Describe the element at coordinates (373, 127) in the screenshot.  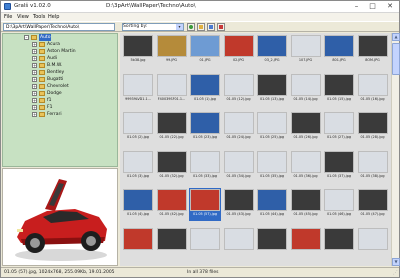
I see `thumbnail-item: 01.05 (28).jpg` at that location.